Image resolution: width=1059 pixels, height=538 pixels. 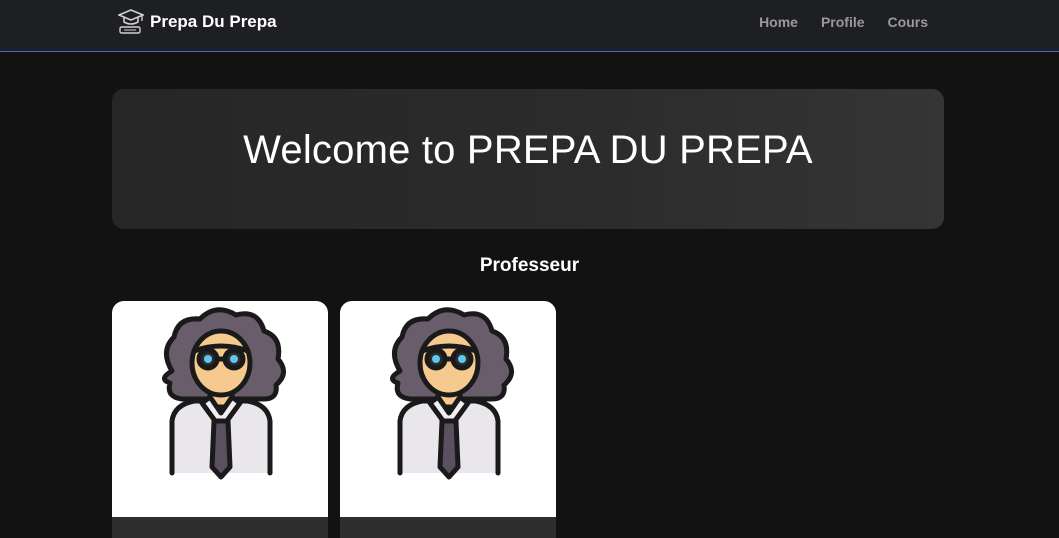 I want to click on brand-name: Prepa Du Prepa, so click(x=213, y=21).